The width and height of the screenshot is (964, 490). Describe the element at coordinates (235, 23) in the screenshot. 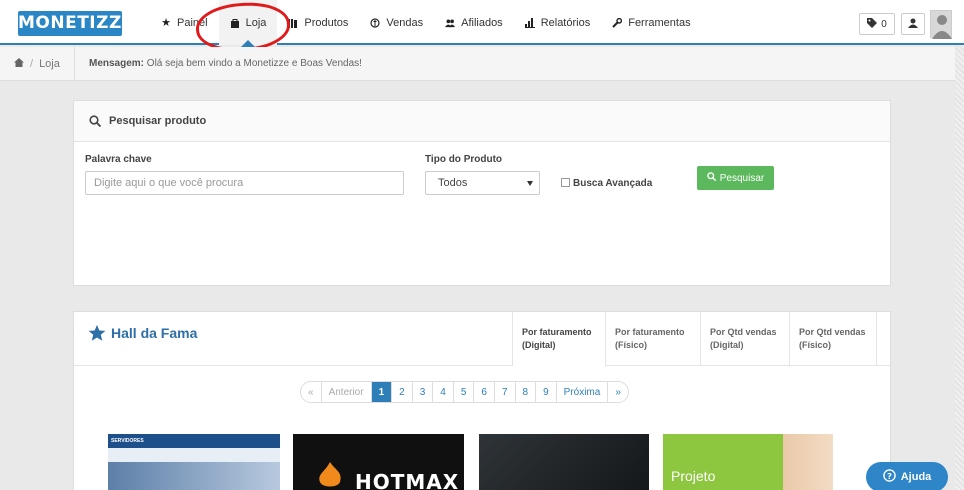

I see `shopping-bag-icon` at that location.